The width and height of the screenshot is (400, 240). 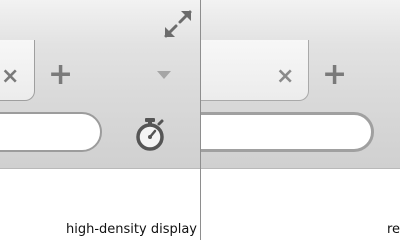 What do you see at coordinates (164, 75) in the screenshot?
I see `chevron-down-icon` at bounding box center [164, 75].